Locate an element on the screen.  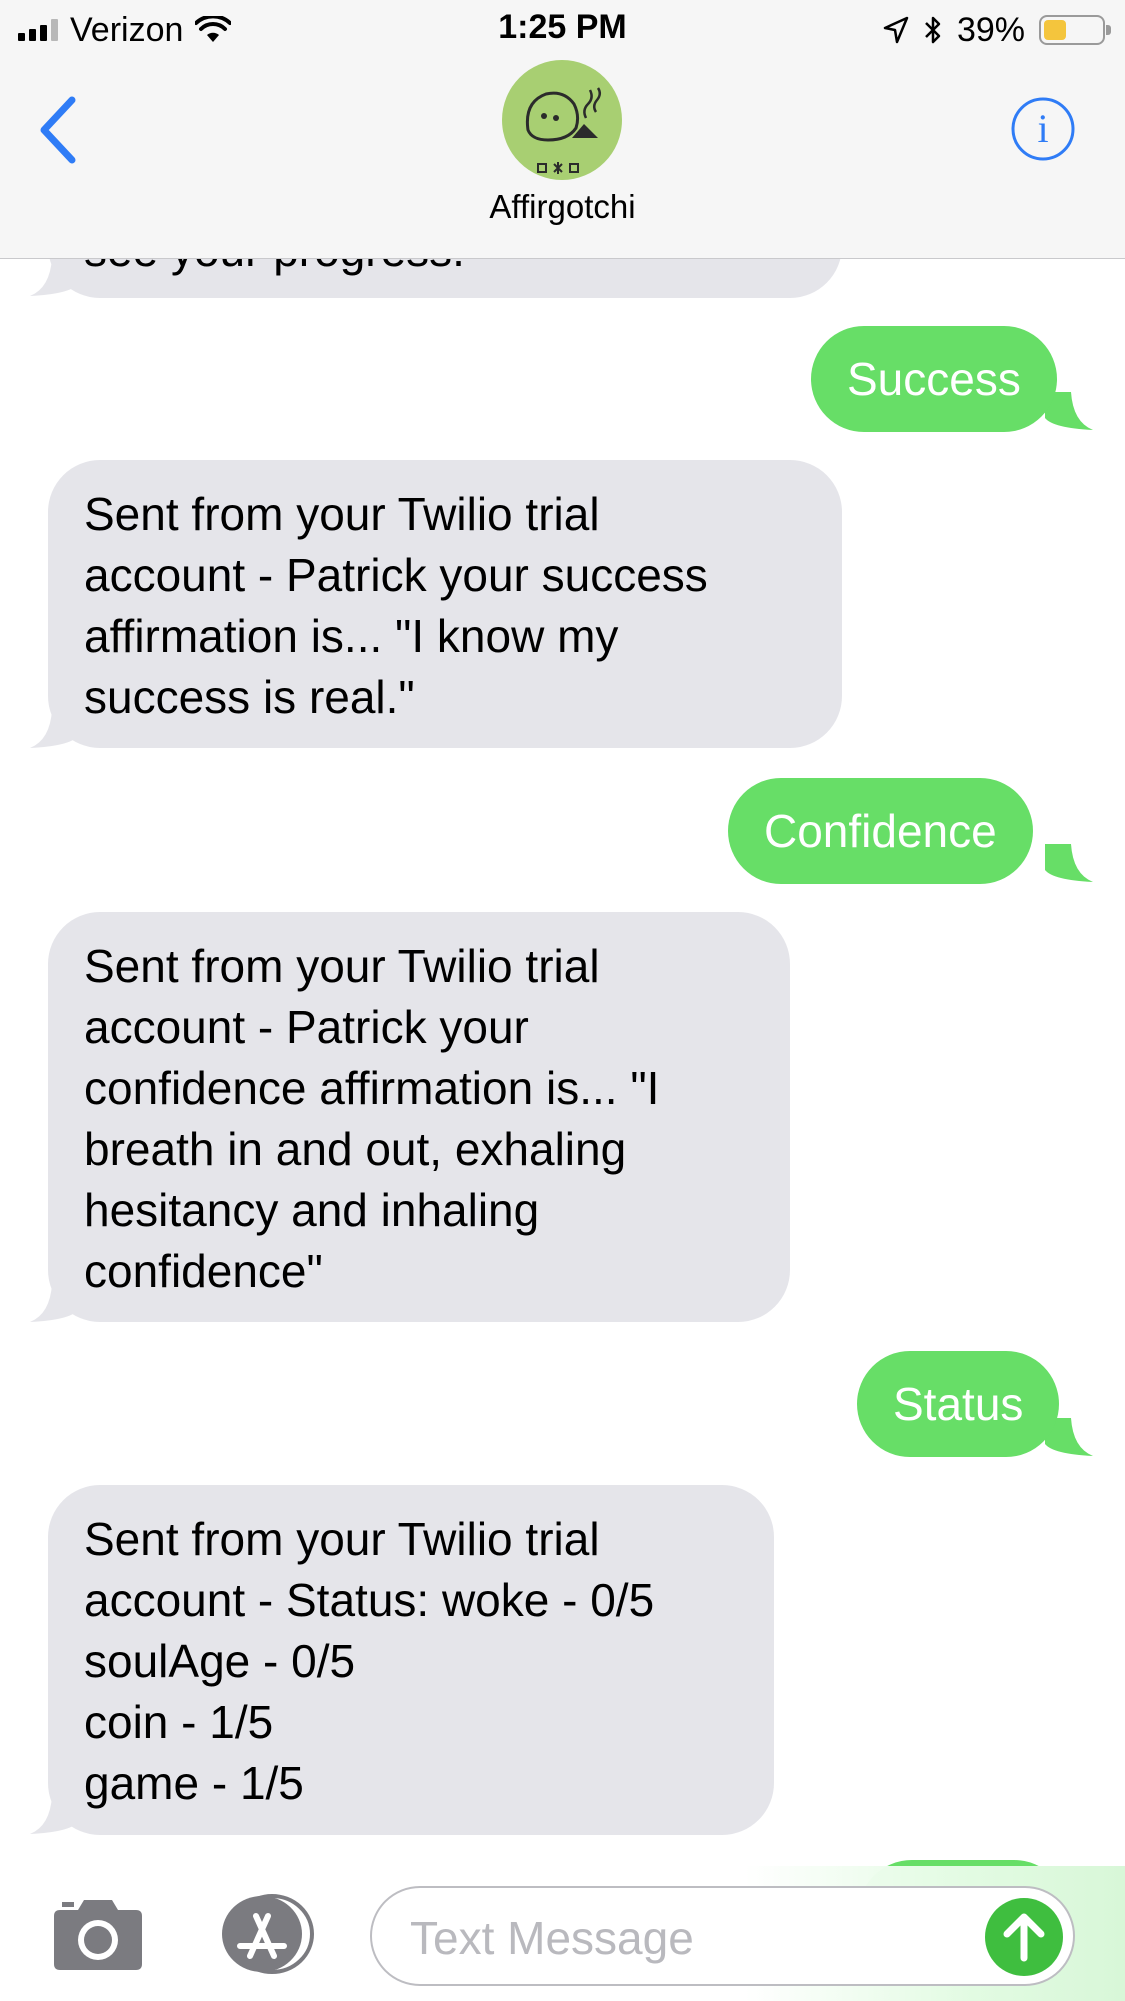
message-line: game - 1/5 is located at coordinates (194, 1783).